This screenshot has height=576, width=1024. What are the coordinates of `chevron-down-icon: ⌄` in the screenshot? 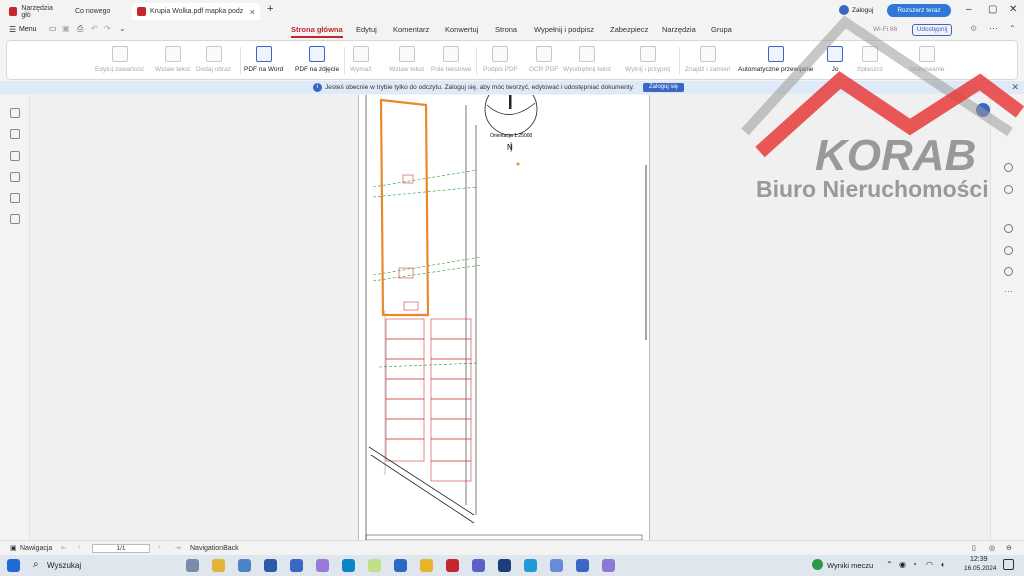 It's located at (122, 28).